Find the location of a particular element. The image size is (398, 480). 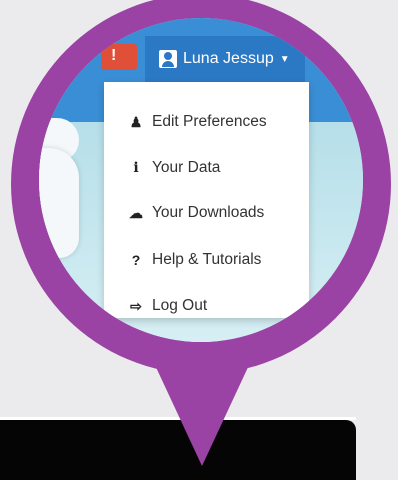

menu-item-label: Edit Preferences is located at coordinates (209, 121).